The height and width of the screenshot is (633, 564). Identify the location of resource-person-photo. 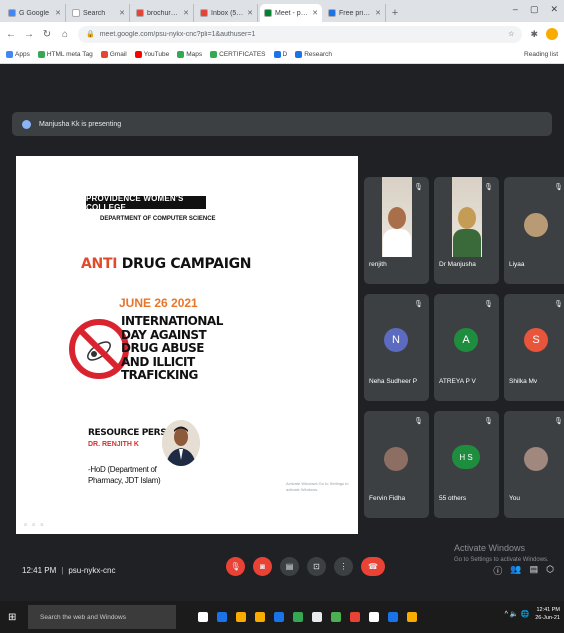
(181, 443).